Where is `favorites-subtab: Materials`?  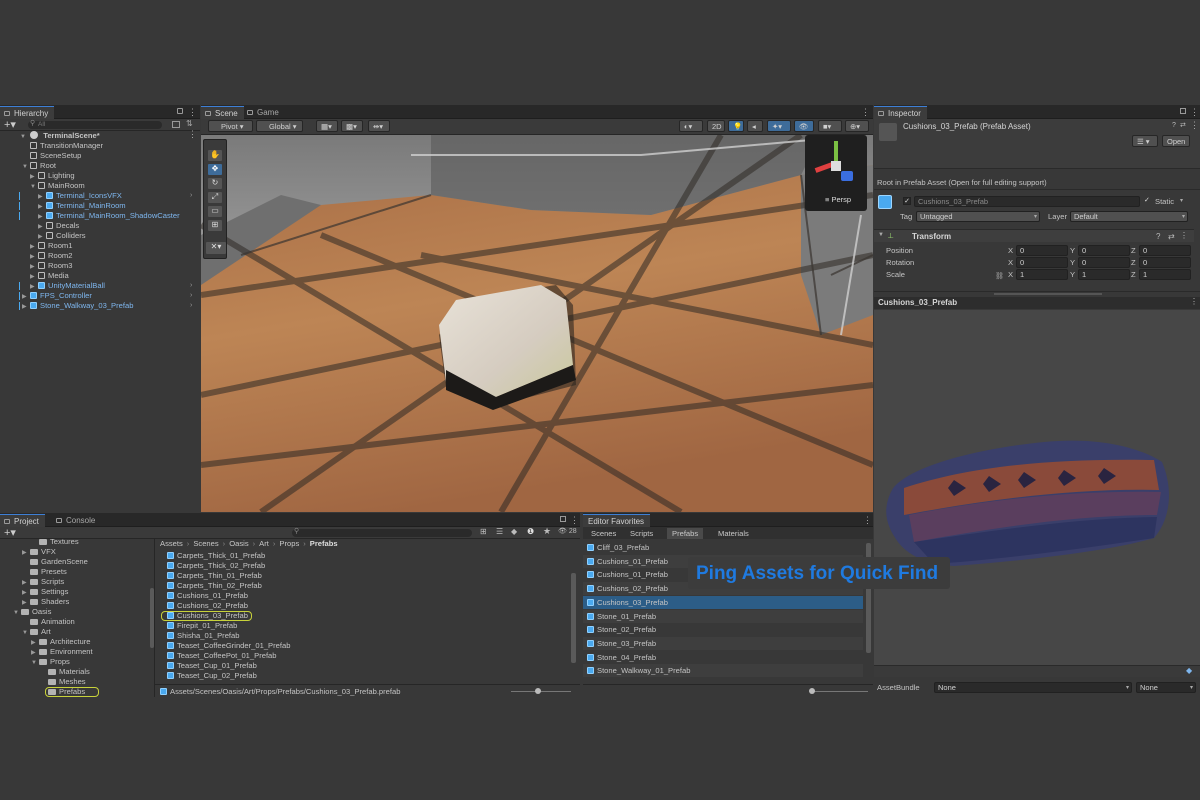
favorites-subtab: Materials is located at coordinates (733, 533).